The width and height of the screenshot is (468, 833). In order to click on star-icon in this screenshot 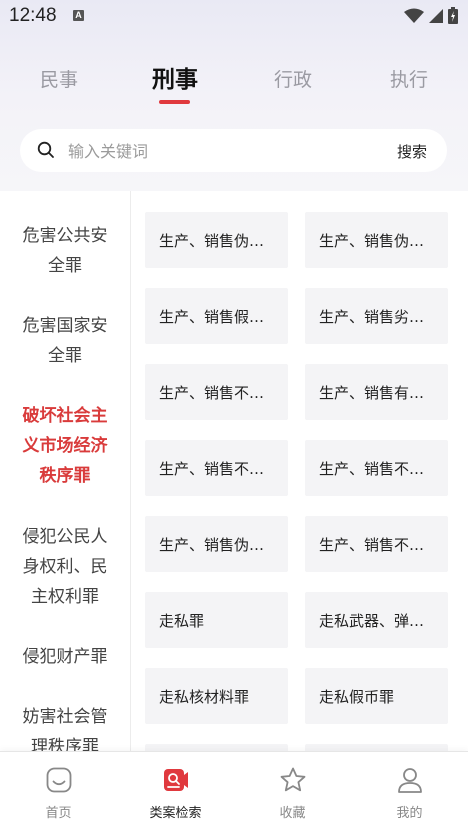, I will do `click(293, 779)`.